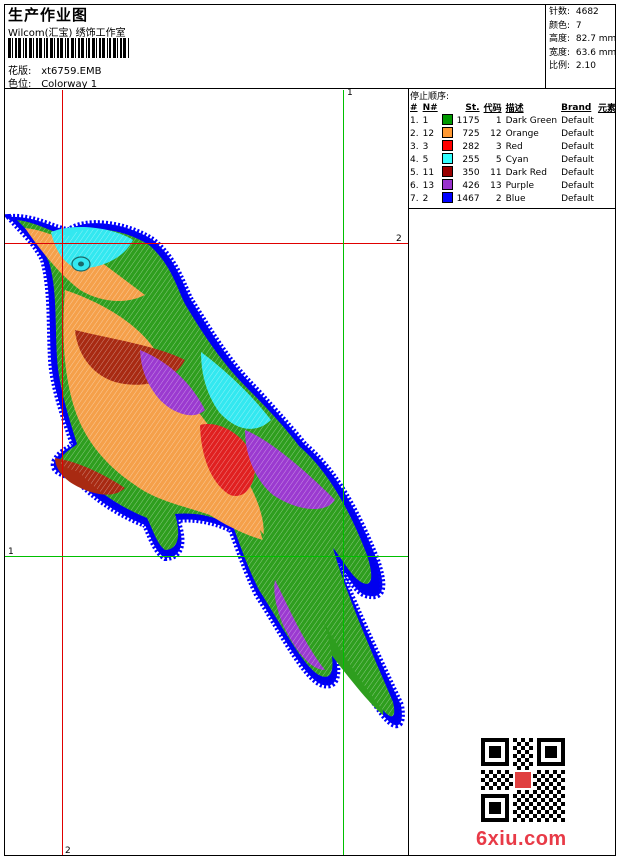 The image size is (620, 860). Describe the element at coordinates (343, 472) in the screenshot. I see `green-guide-vertical` at that location.